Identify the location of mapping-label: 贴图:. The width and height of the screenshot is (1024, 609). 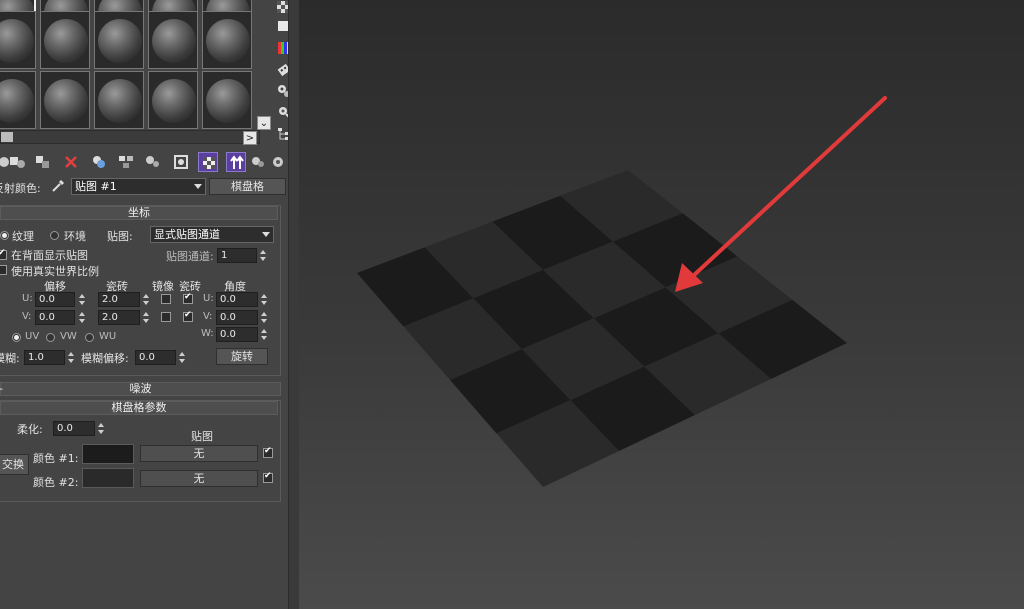
(120, 236).